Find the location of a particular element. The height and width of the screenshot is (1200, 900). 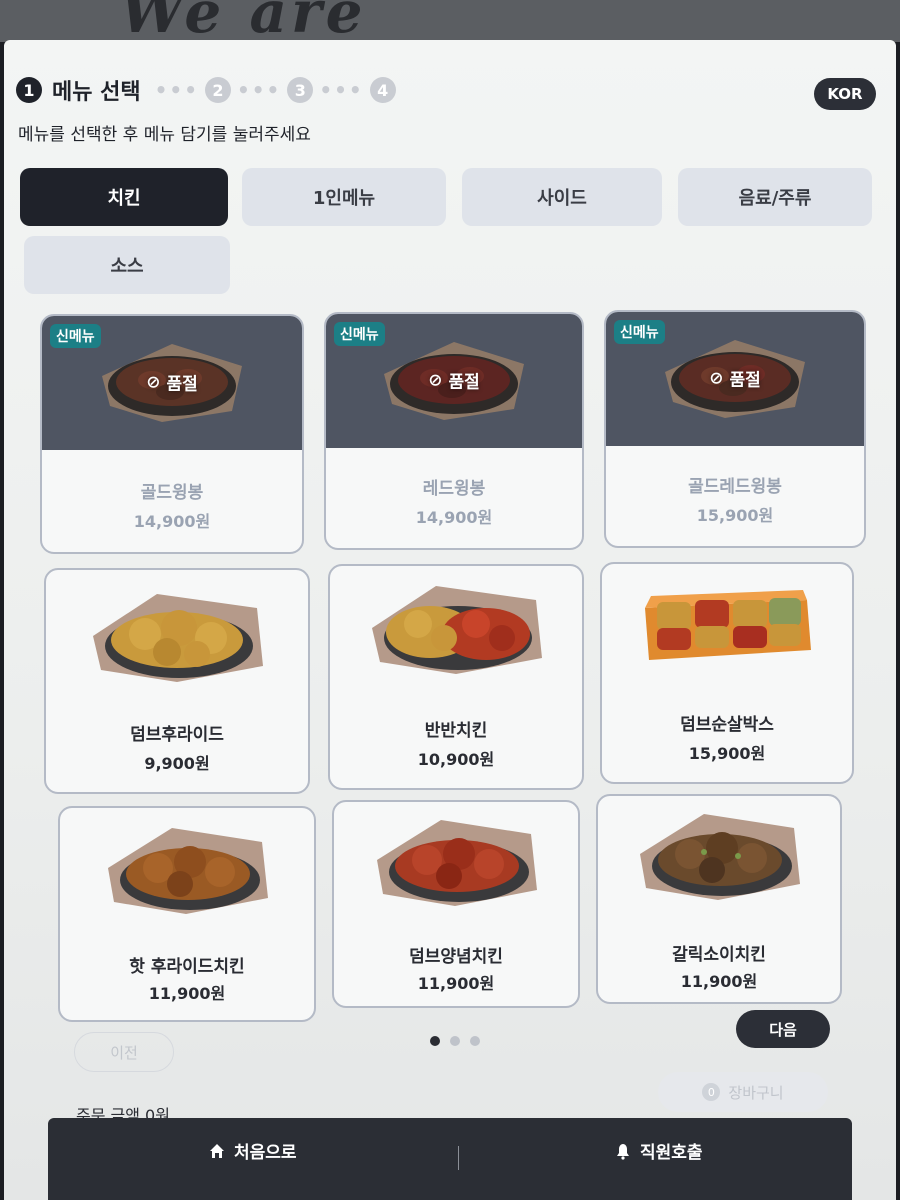

home-button: 처음으로 is located at coordinates (252, 1150).